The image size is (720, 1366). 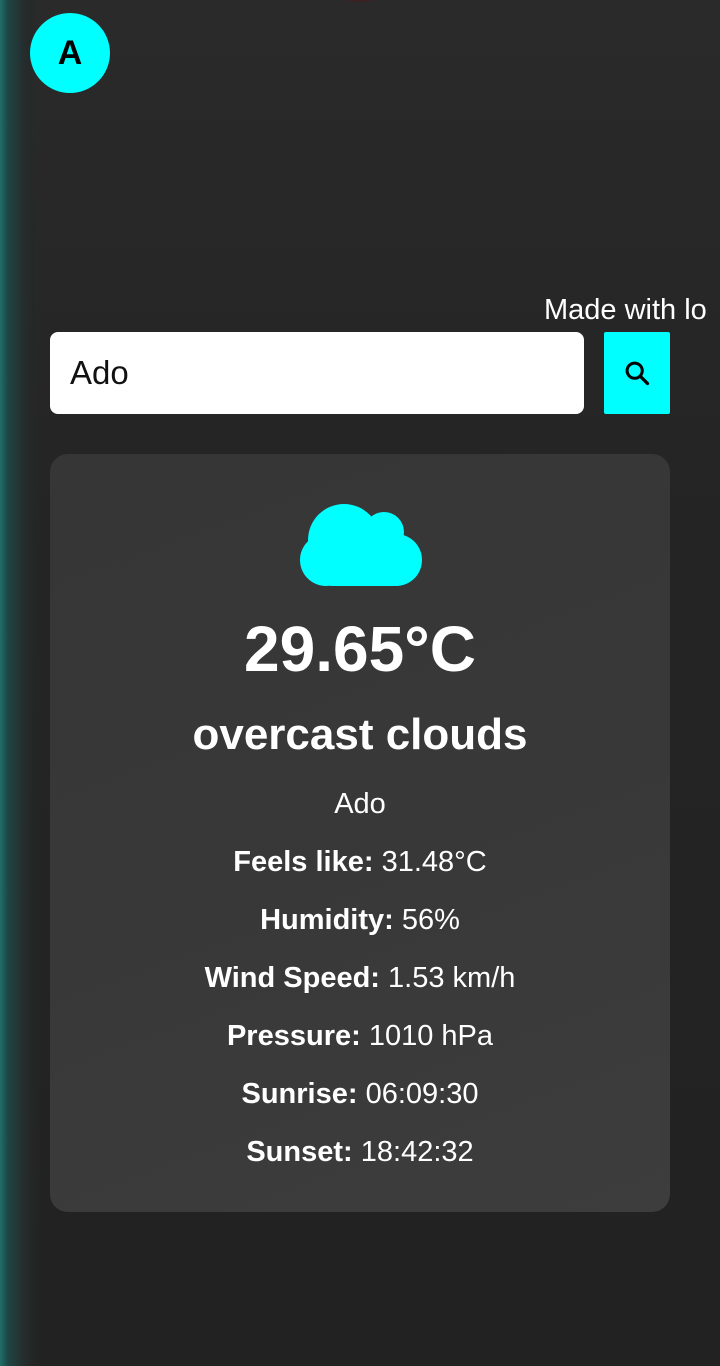 What do you see at coordinates (625, 310) in the screenshot?
I see `made-with-credit: Made with lo` at bounding box center [625, 310].